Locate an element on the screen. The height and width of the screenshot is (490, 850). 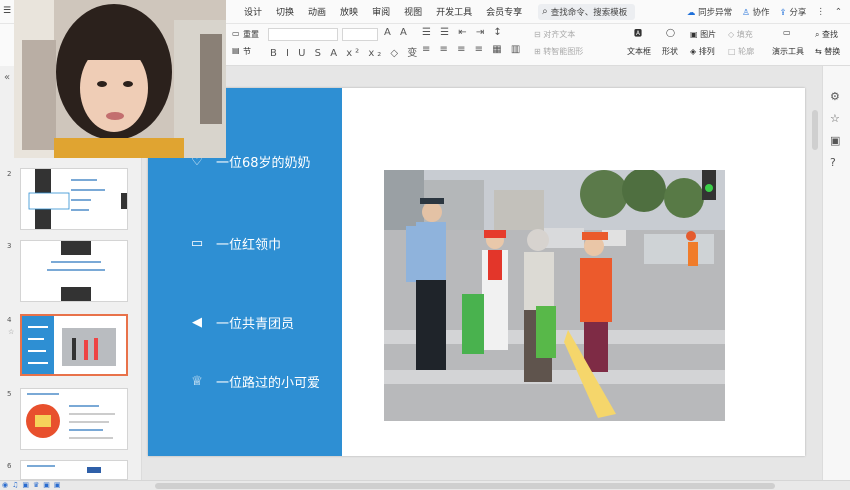
slide-design-icon: ▣ is located at coordinates (835, 140).